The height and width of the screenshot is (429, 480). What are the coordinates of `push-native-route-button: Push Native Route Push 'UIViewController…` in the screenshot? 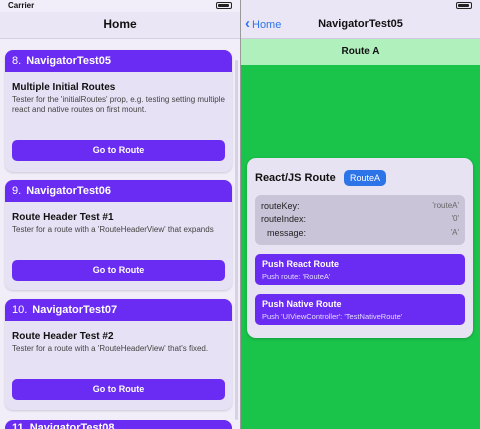 It's located at (360, 309).